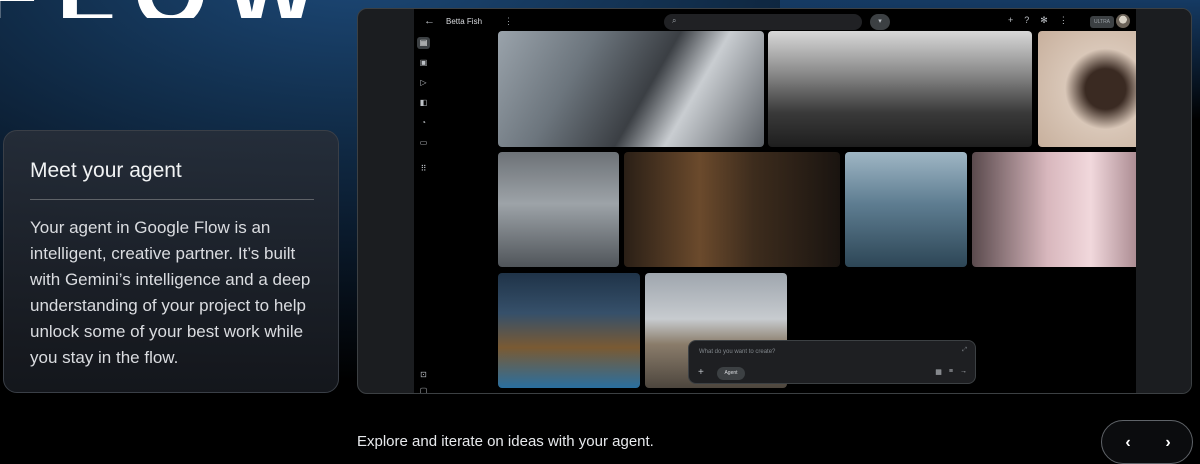 This screenshot has height=464, width=1200. I want to click on filter-dropdown-button: ▾, so click(880, 22).